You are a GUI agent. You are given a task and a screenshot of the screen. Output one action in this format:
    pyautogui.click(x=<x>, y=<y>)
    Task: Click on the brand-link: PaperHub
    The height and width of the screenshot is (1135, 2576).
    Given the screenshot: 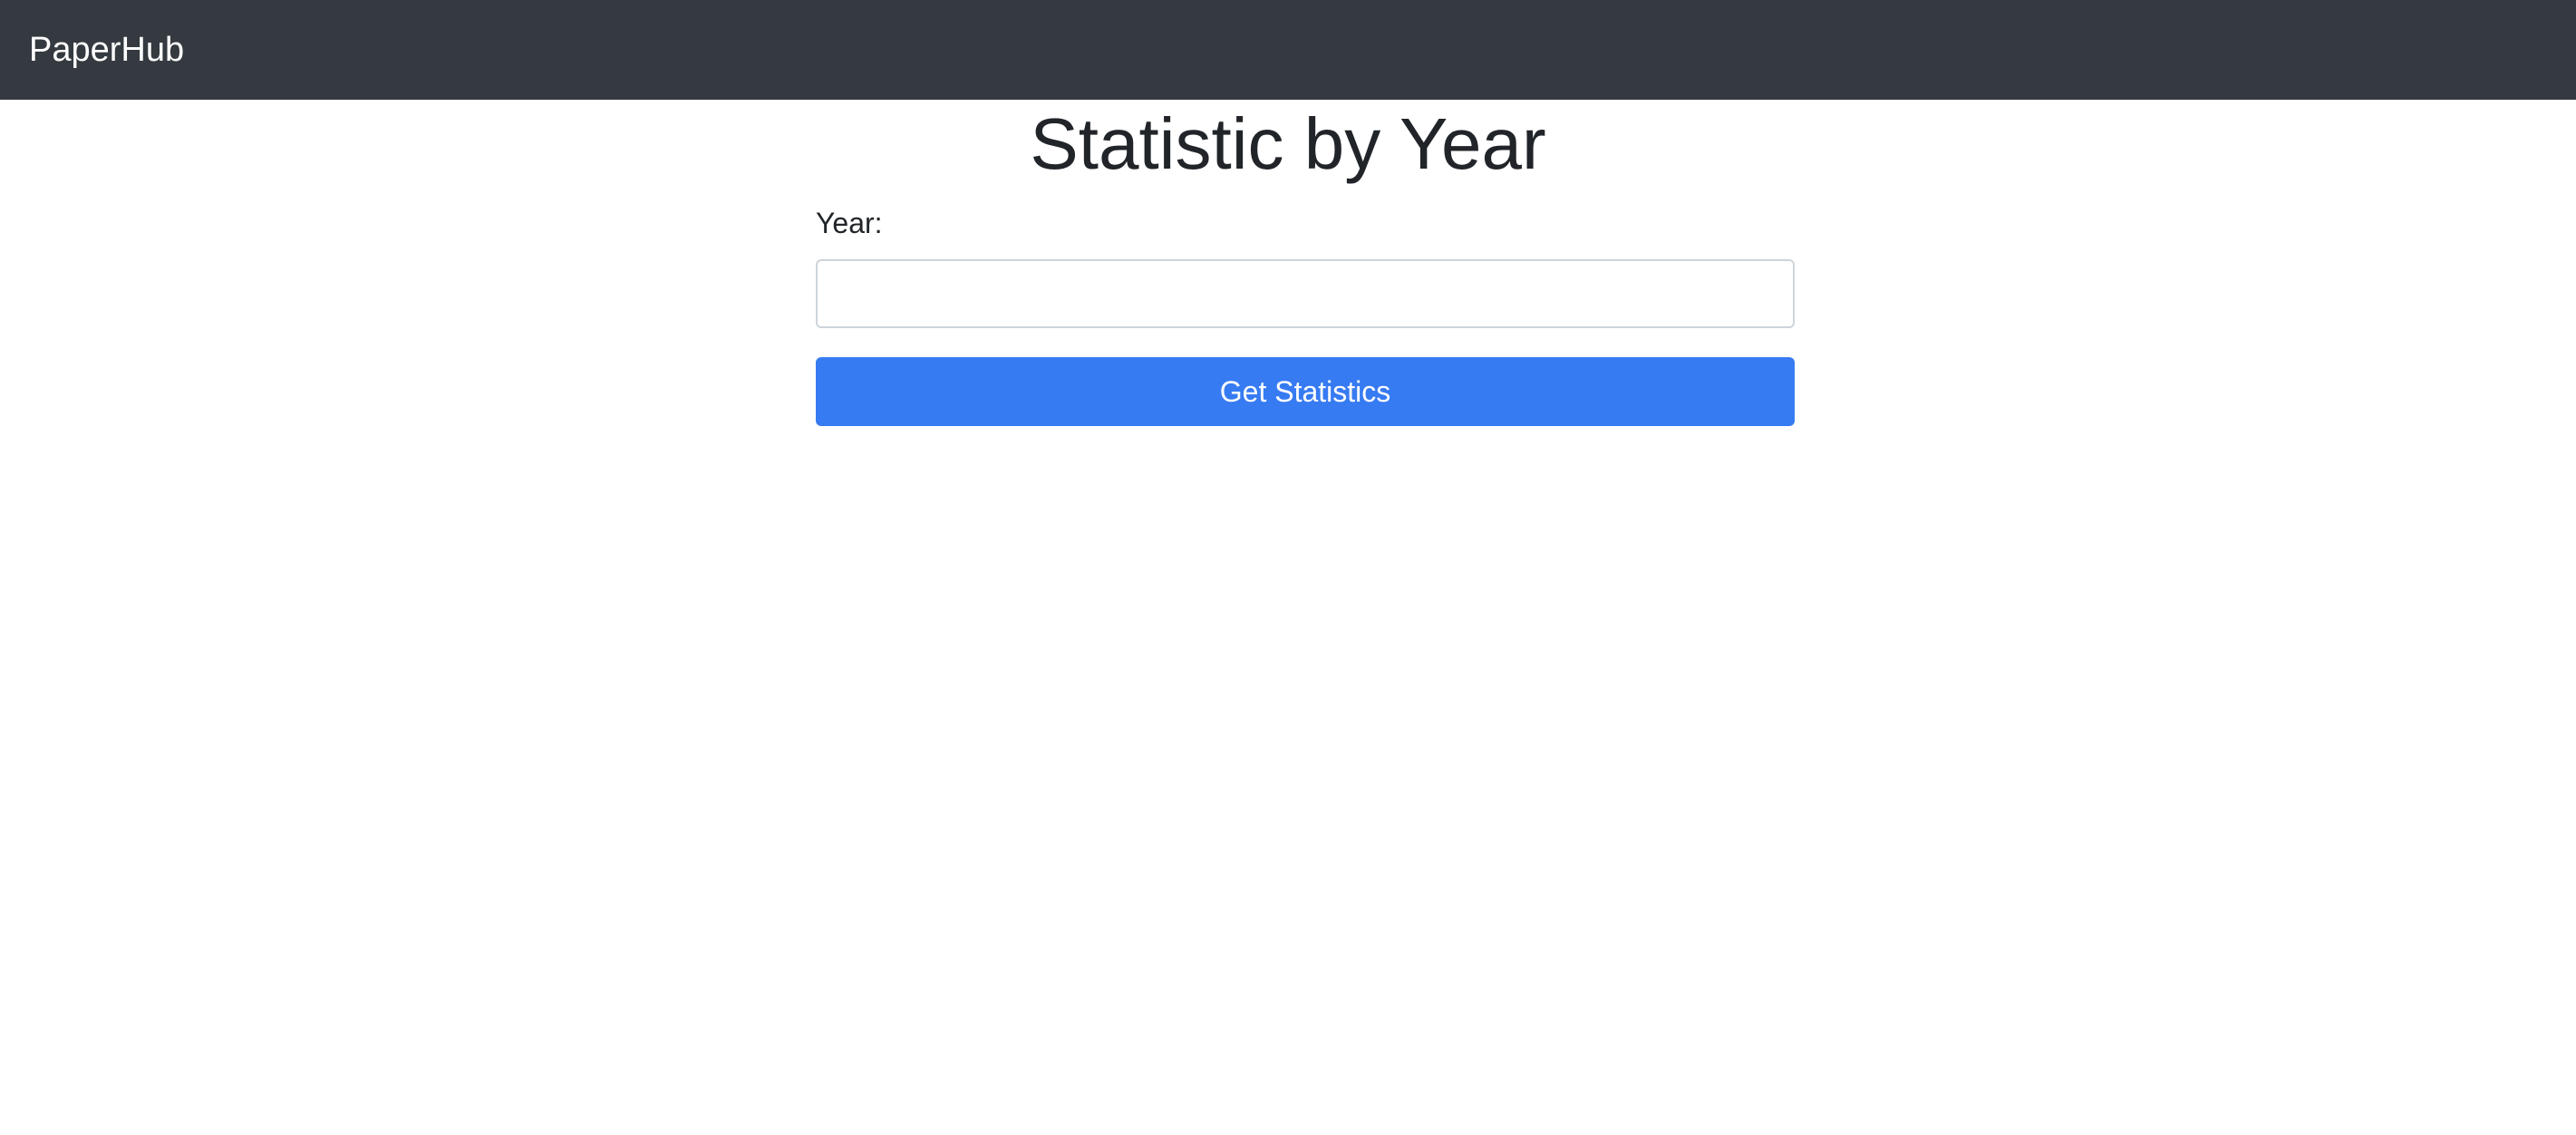 What is the action you would take?
    pyautogui.click(x=106, y=50)
    